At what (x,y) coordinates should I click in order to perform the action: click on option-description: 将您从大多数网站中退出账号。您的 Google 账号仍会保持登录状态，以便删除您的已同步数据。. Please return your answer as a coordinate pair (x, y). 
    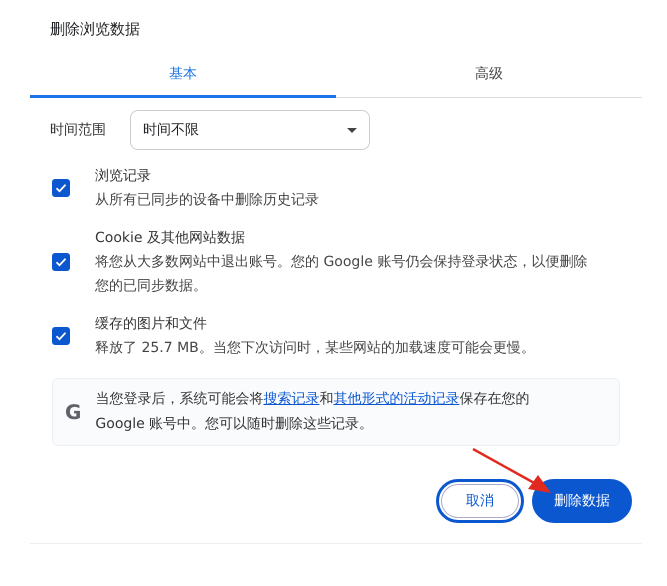
    Looking at the image, I should click on (341, 274).